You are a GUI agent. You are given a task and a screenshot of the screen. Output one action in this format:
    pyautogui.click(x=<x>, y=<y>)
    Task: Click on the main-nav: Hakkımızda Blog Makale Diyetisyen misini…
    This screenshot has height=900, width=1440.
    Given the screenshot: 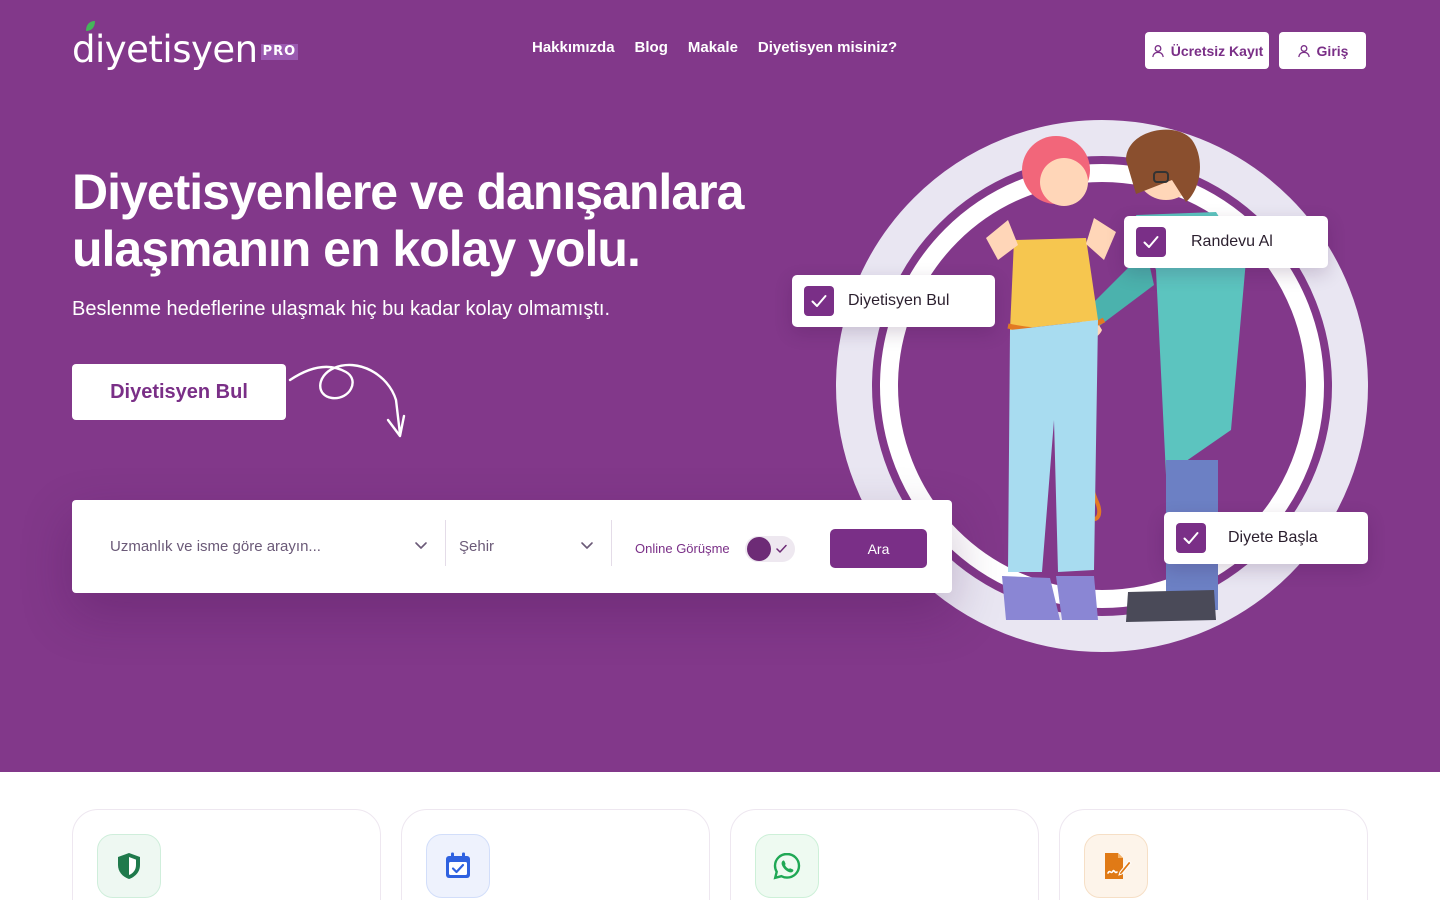 What is the action you would take?
    pyautogui.click(x=714, y=48)
    